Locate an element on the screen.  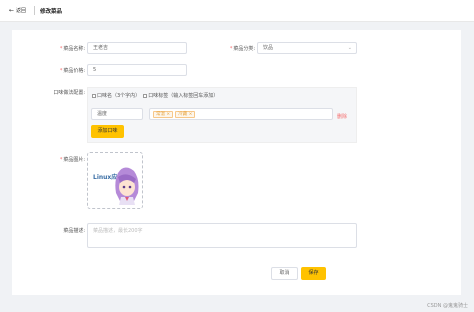
back-link: ← 返回 is located at coordinates (17, 10).